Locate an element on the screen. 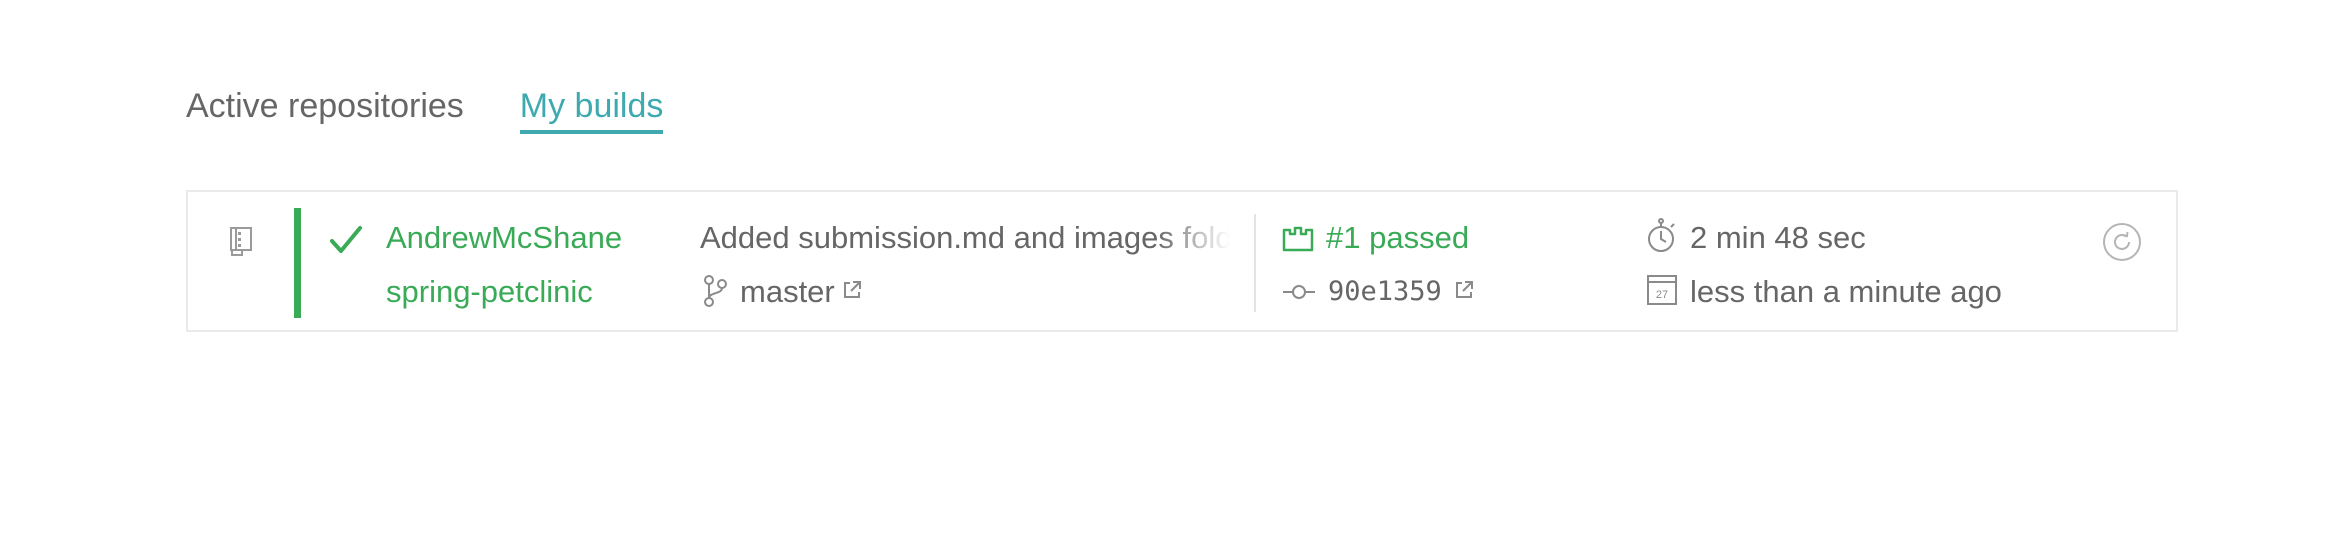 The width and height of the screenshot is (2344, 546). commit-message: Added submission.md and images folder is located at coordinates (965, 237).